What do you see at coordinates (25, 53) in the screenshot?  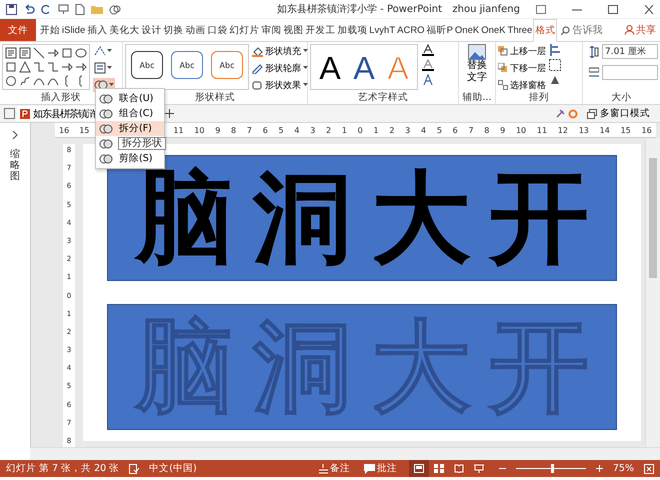 I see `text-box-icon` at bounding box center [25, 53].